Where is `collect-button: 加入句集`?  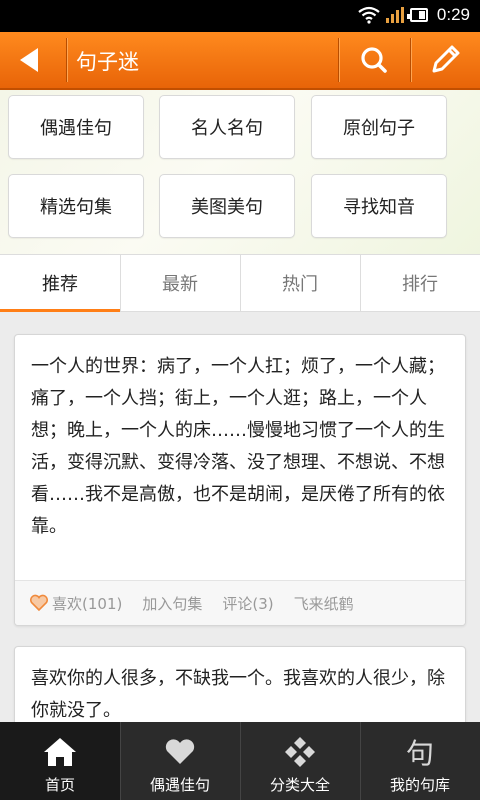
collect-button: 加入句集 is located at coordinates (172, 603).